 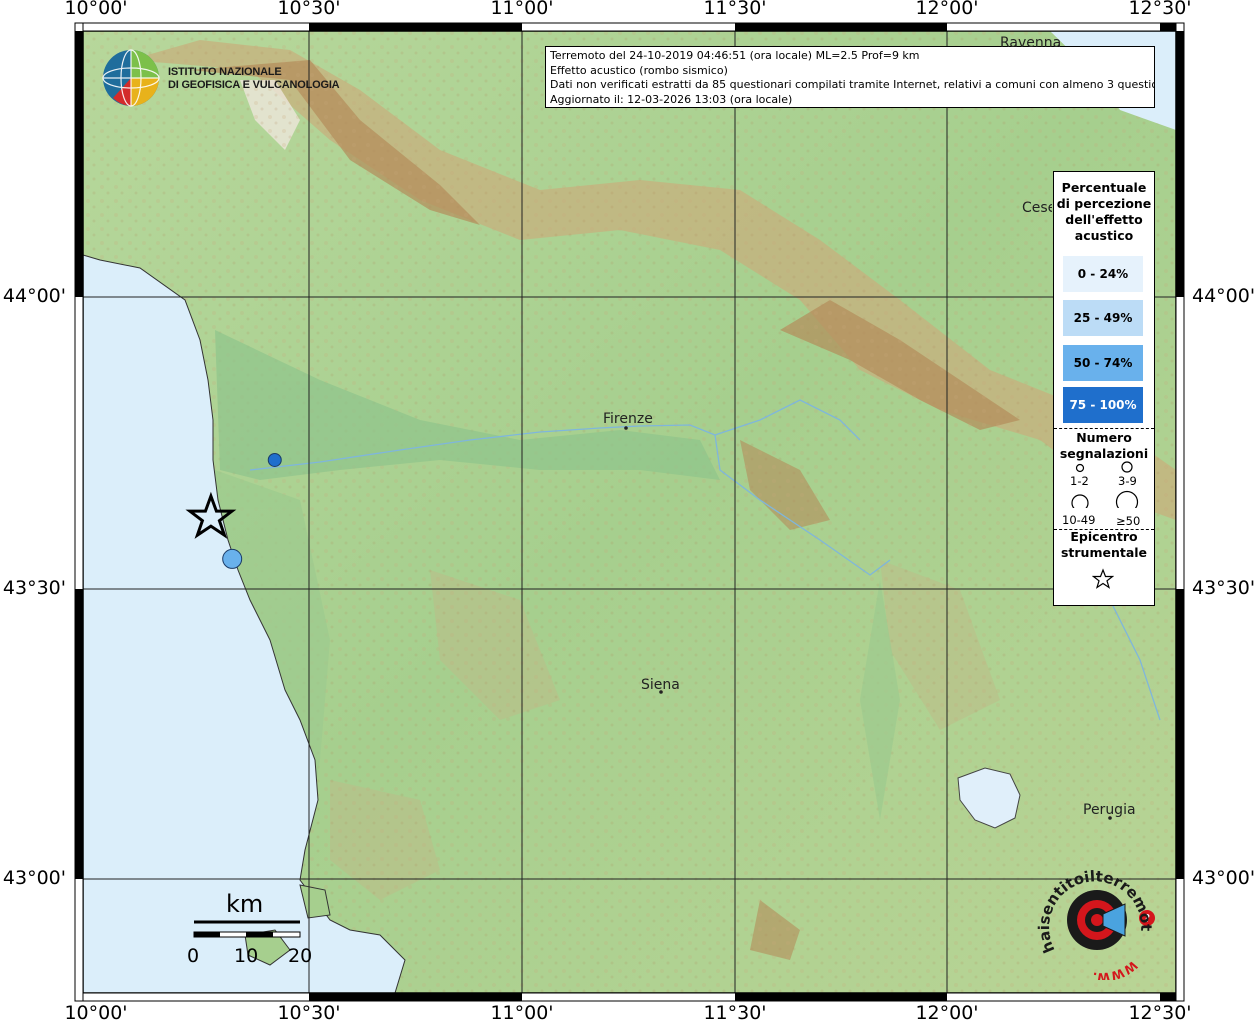 I want to click on scale-label-0: 0, so click(x=193, y=956).